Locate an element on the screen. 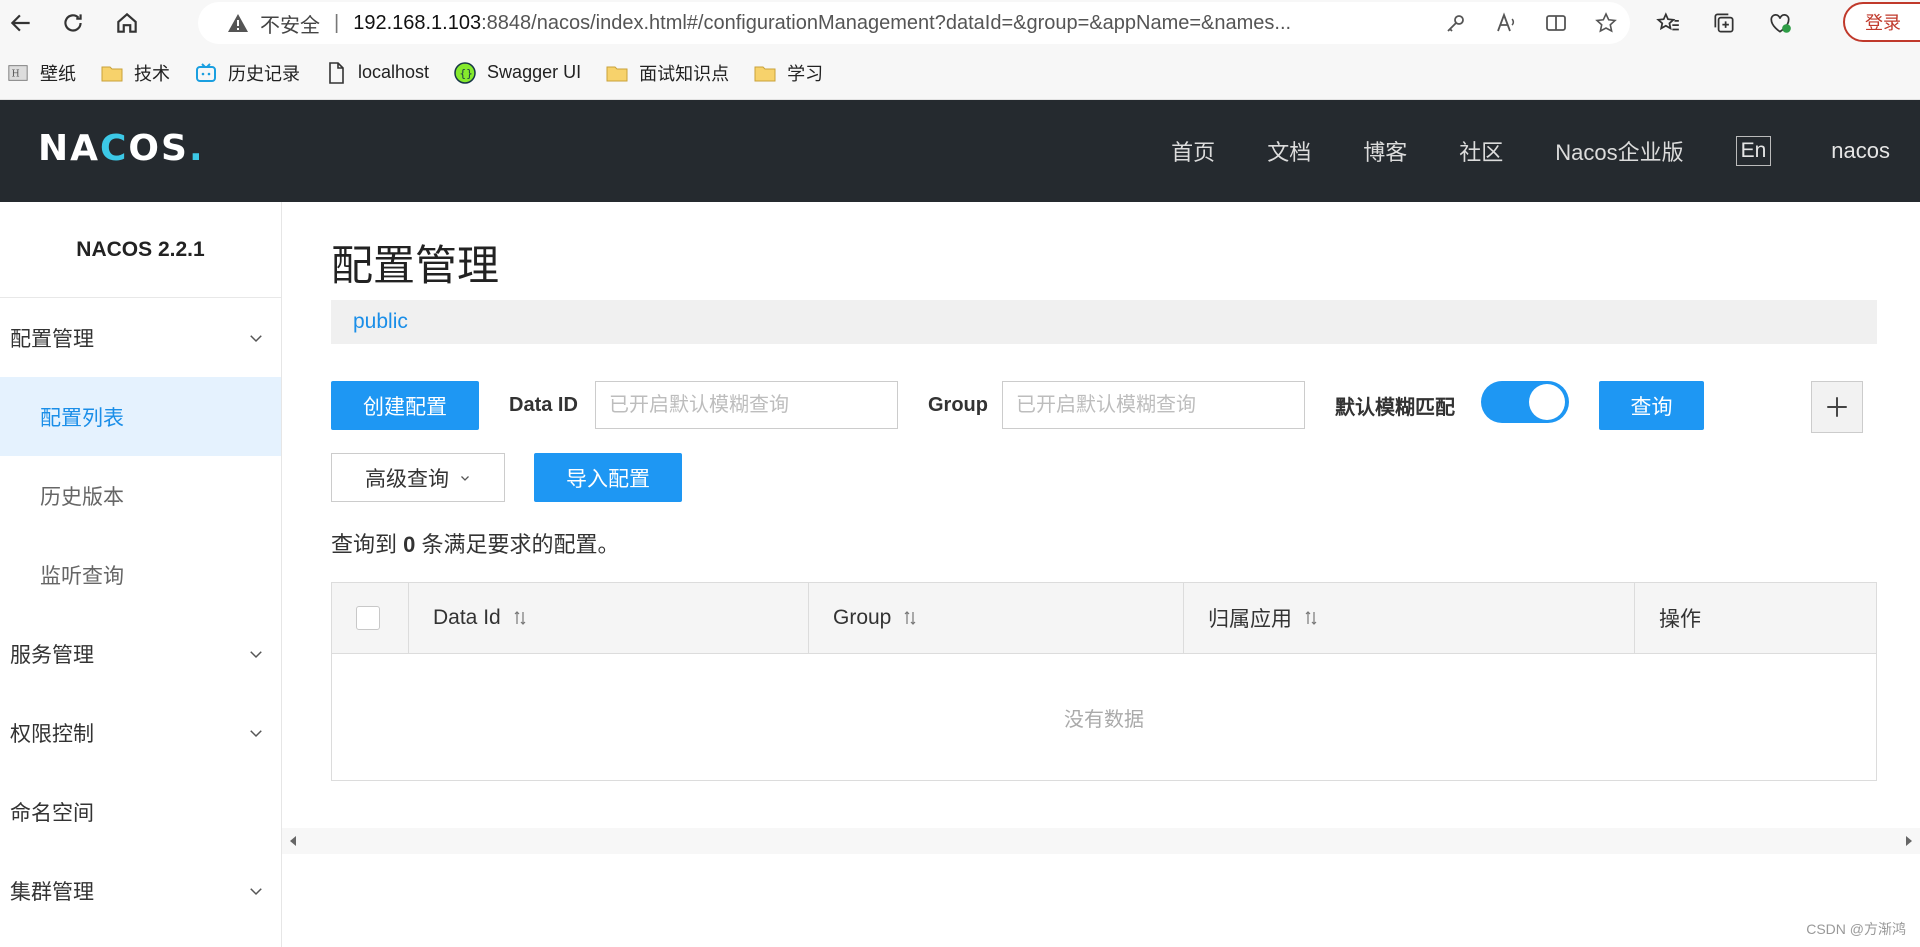 The image size is (1920, 947). back-icon is located at coordinates (21, 23).